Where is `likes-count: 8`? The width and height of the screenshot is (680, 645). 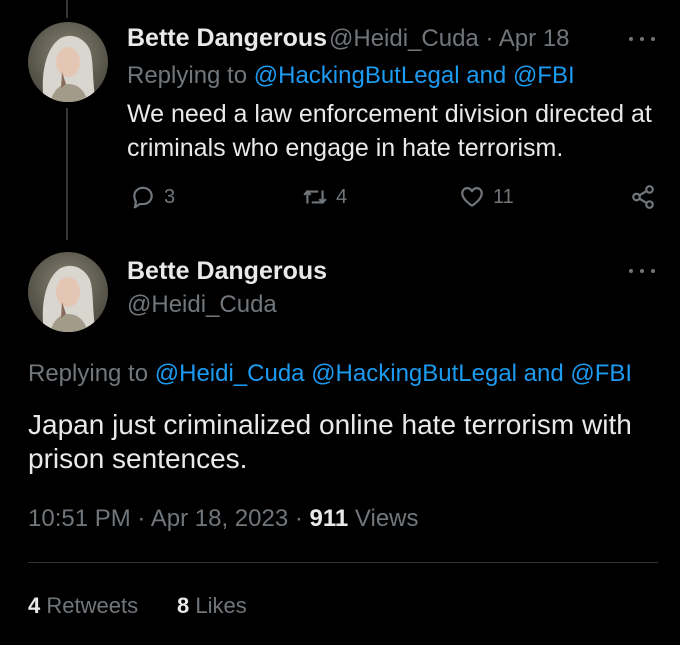
likes-count: 8 is located at coordinates (183, 605).